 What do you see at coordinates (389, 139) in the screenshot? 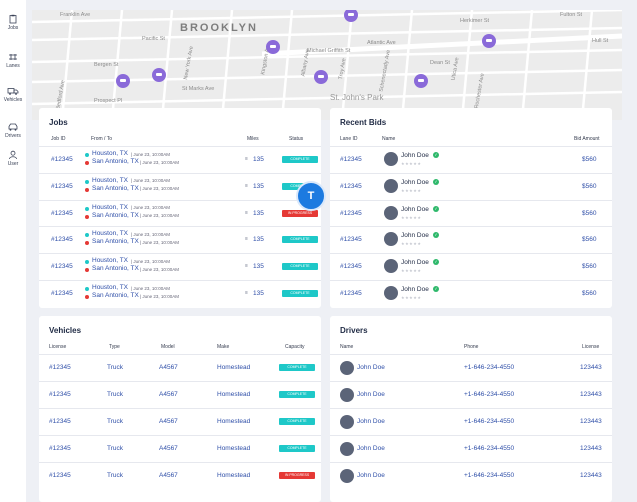
I see `bids-header-name: Name` at bounding box center [389, 139].